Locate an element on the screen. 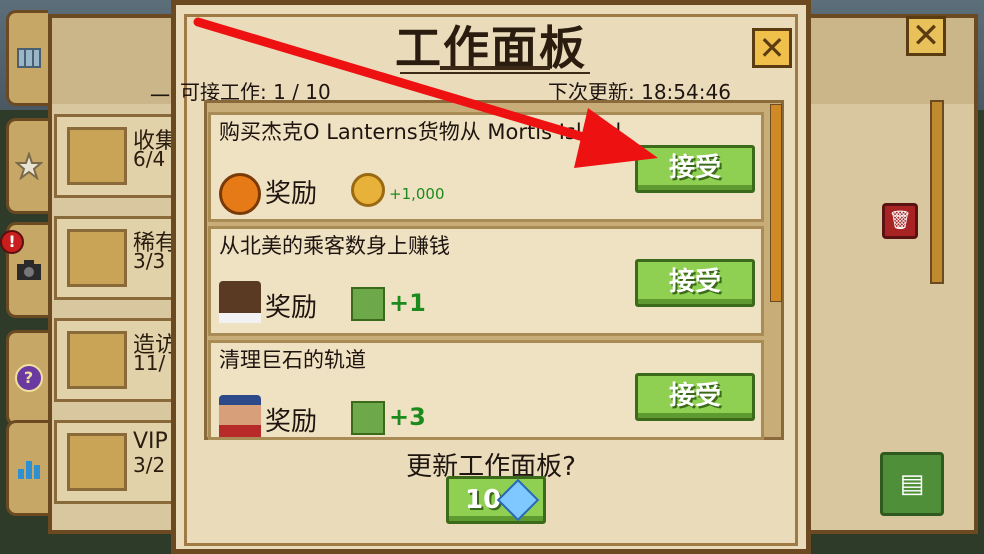 The height and width of the screenshot is (554, 984). rare-car-icon is located at coordinates (97, 258).